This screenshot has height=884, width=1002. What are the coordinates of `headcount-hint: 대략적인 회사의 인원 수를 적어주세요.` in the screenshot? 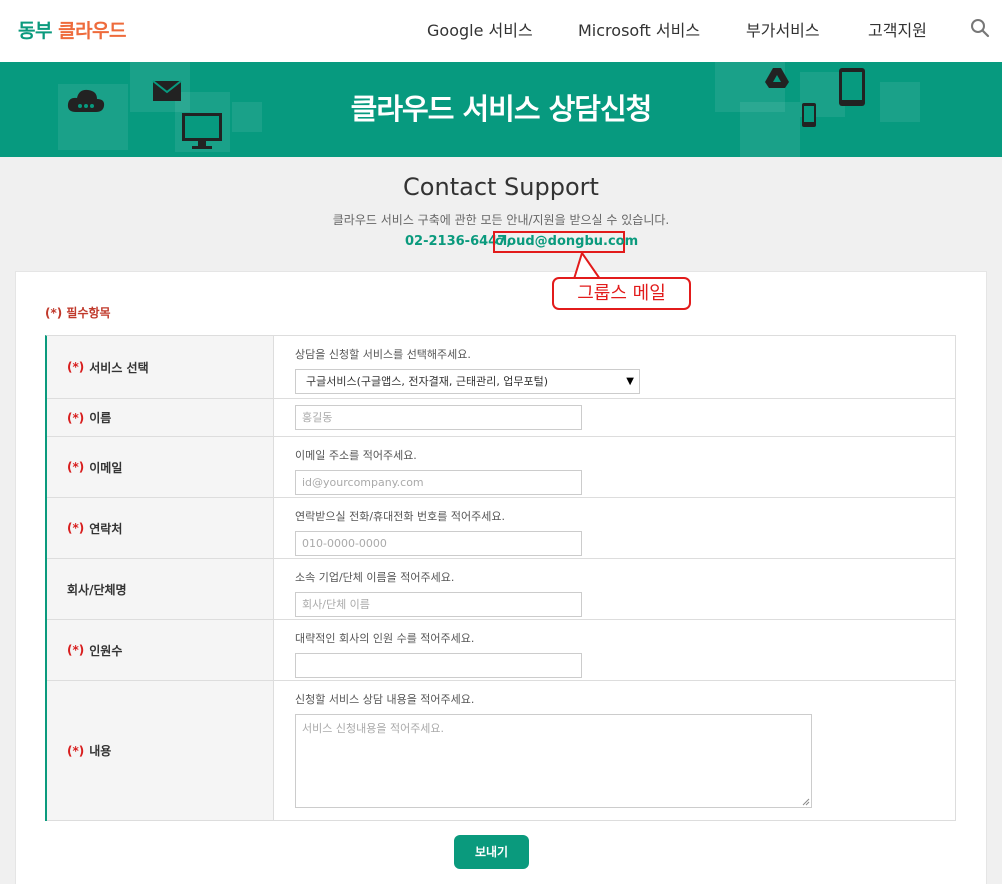 It's located at (385, 638).